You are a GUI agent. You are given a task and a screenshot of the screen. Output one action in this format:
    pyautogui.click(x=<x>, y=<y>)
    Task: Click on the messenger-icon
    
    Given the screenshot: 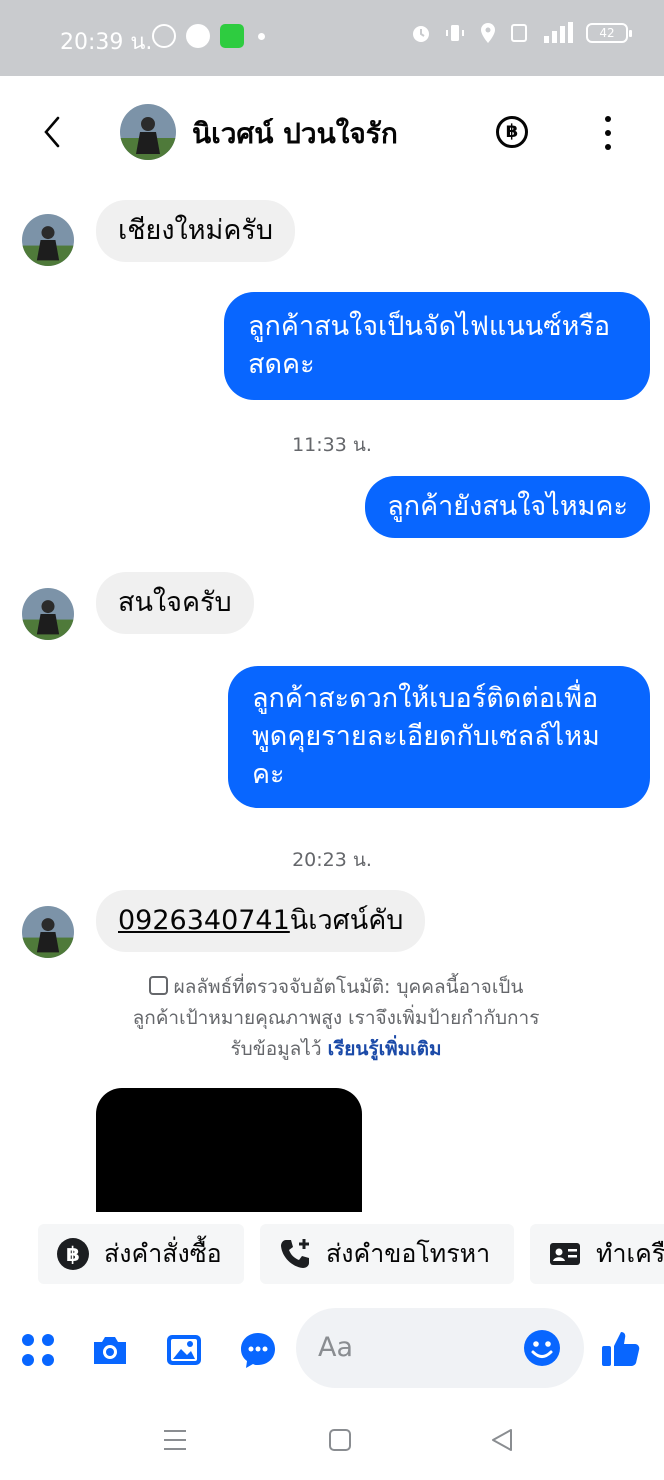 What is the action you would take?
    pyautogui.click(x=198, y=36)
    